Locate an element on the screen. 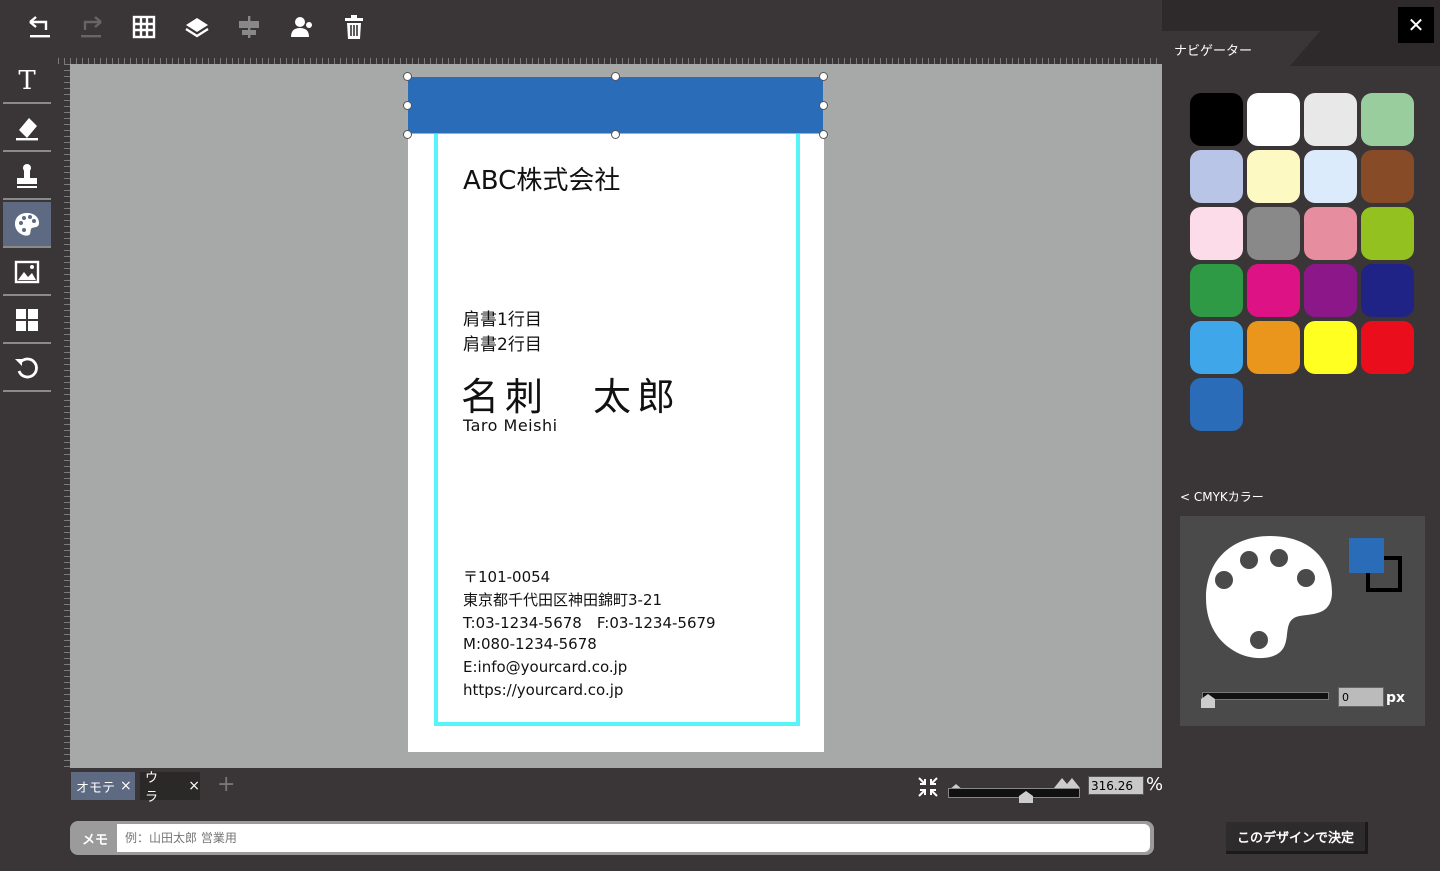 This screenshot has width=1440, height=871. eraser-icon is located at coordinates (27, 129).